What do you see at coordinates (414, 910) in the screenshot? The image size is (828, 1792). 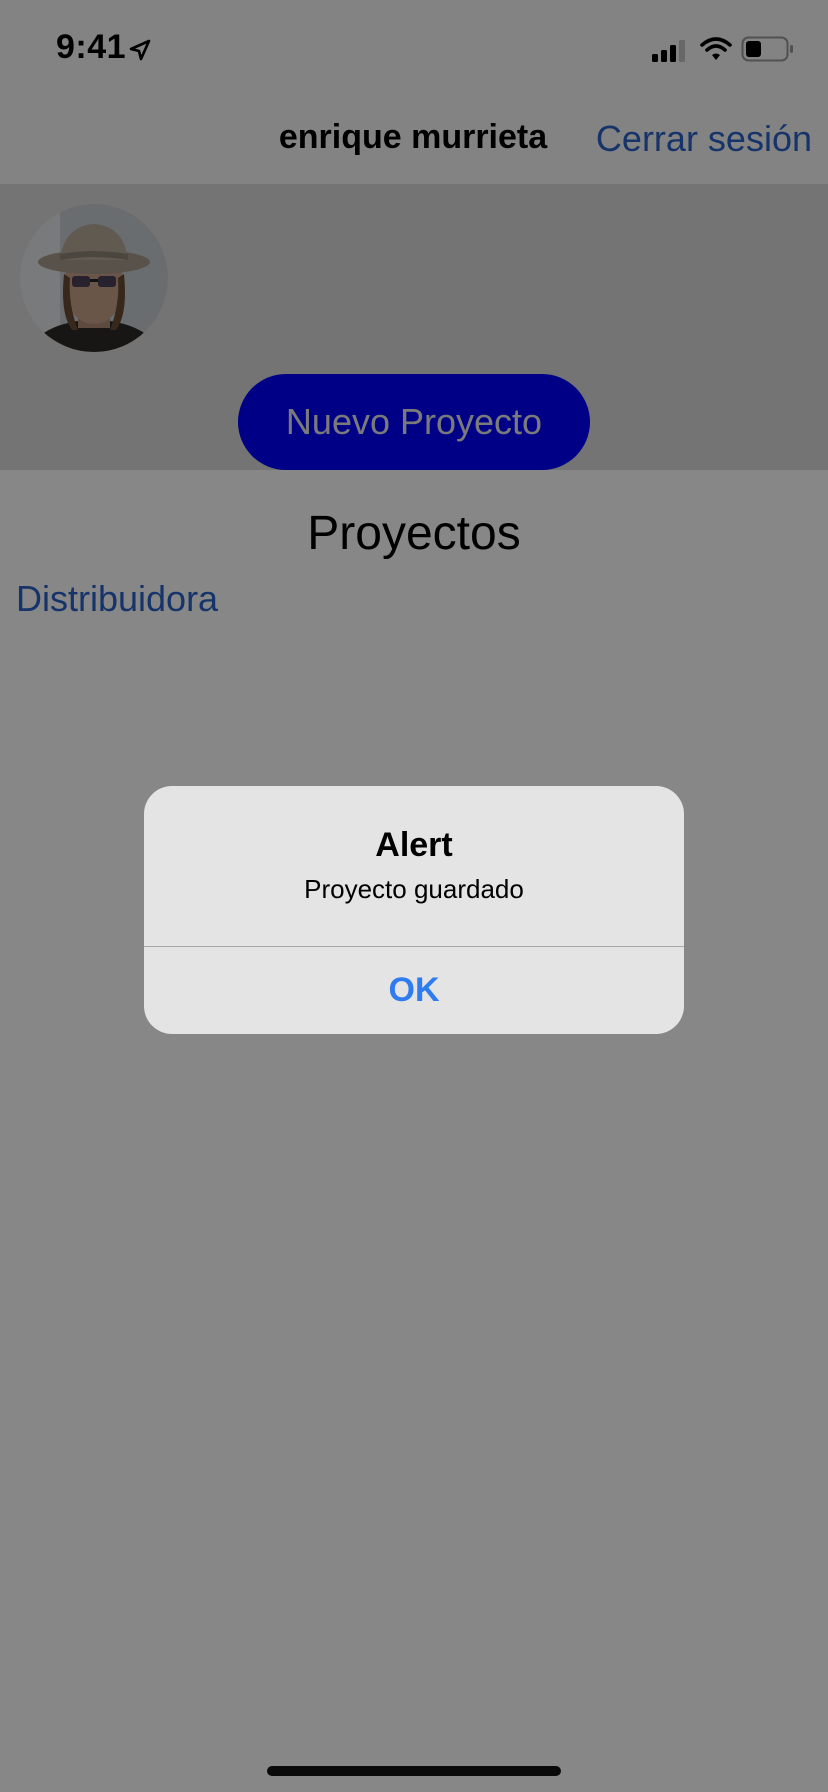 I see `alert-dialog: Alert Proyecto guardado OK` at bounding box center [414, 910].